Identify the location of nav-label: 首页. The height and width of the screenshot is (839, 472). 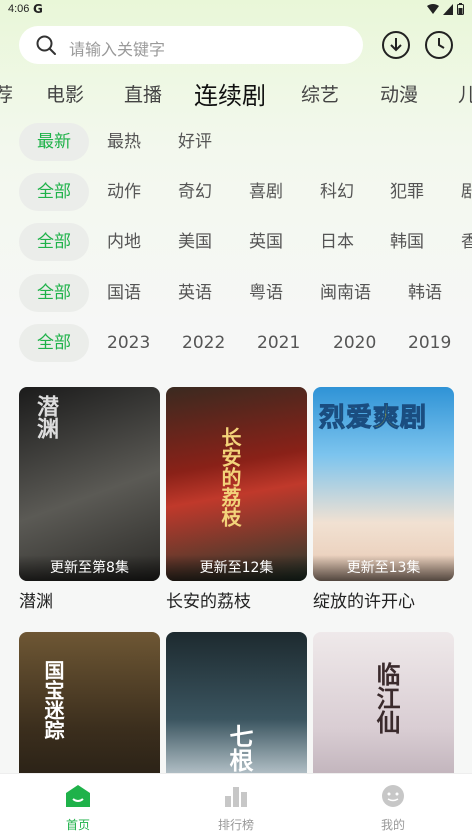
(77, 825).